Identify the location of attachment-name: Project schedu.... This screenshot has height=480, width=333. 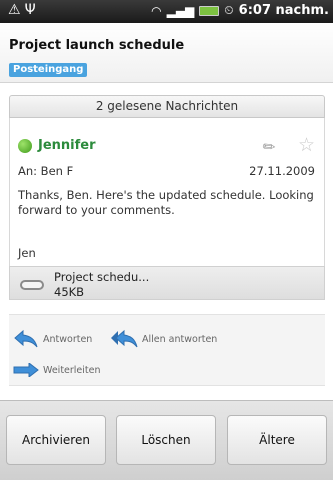
(102, 277).